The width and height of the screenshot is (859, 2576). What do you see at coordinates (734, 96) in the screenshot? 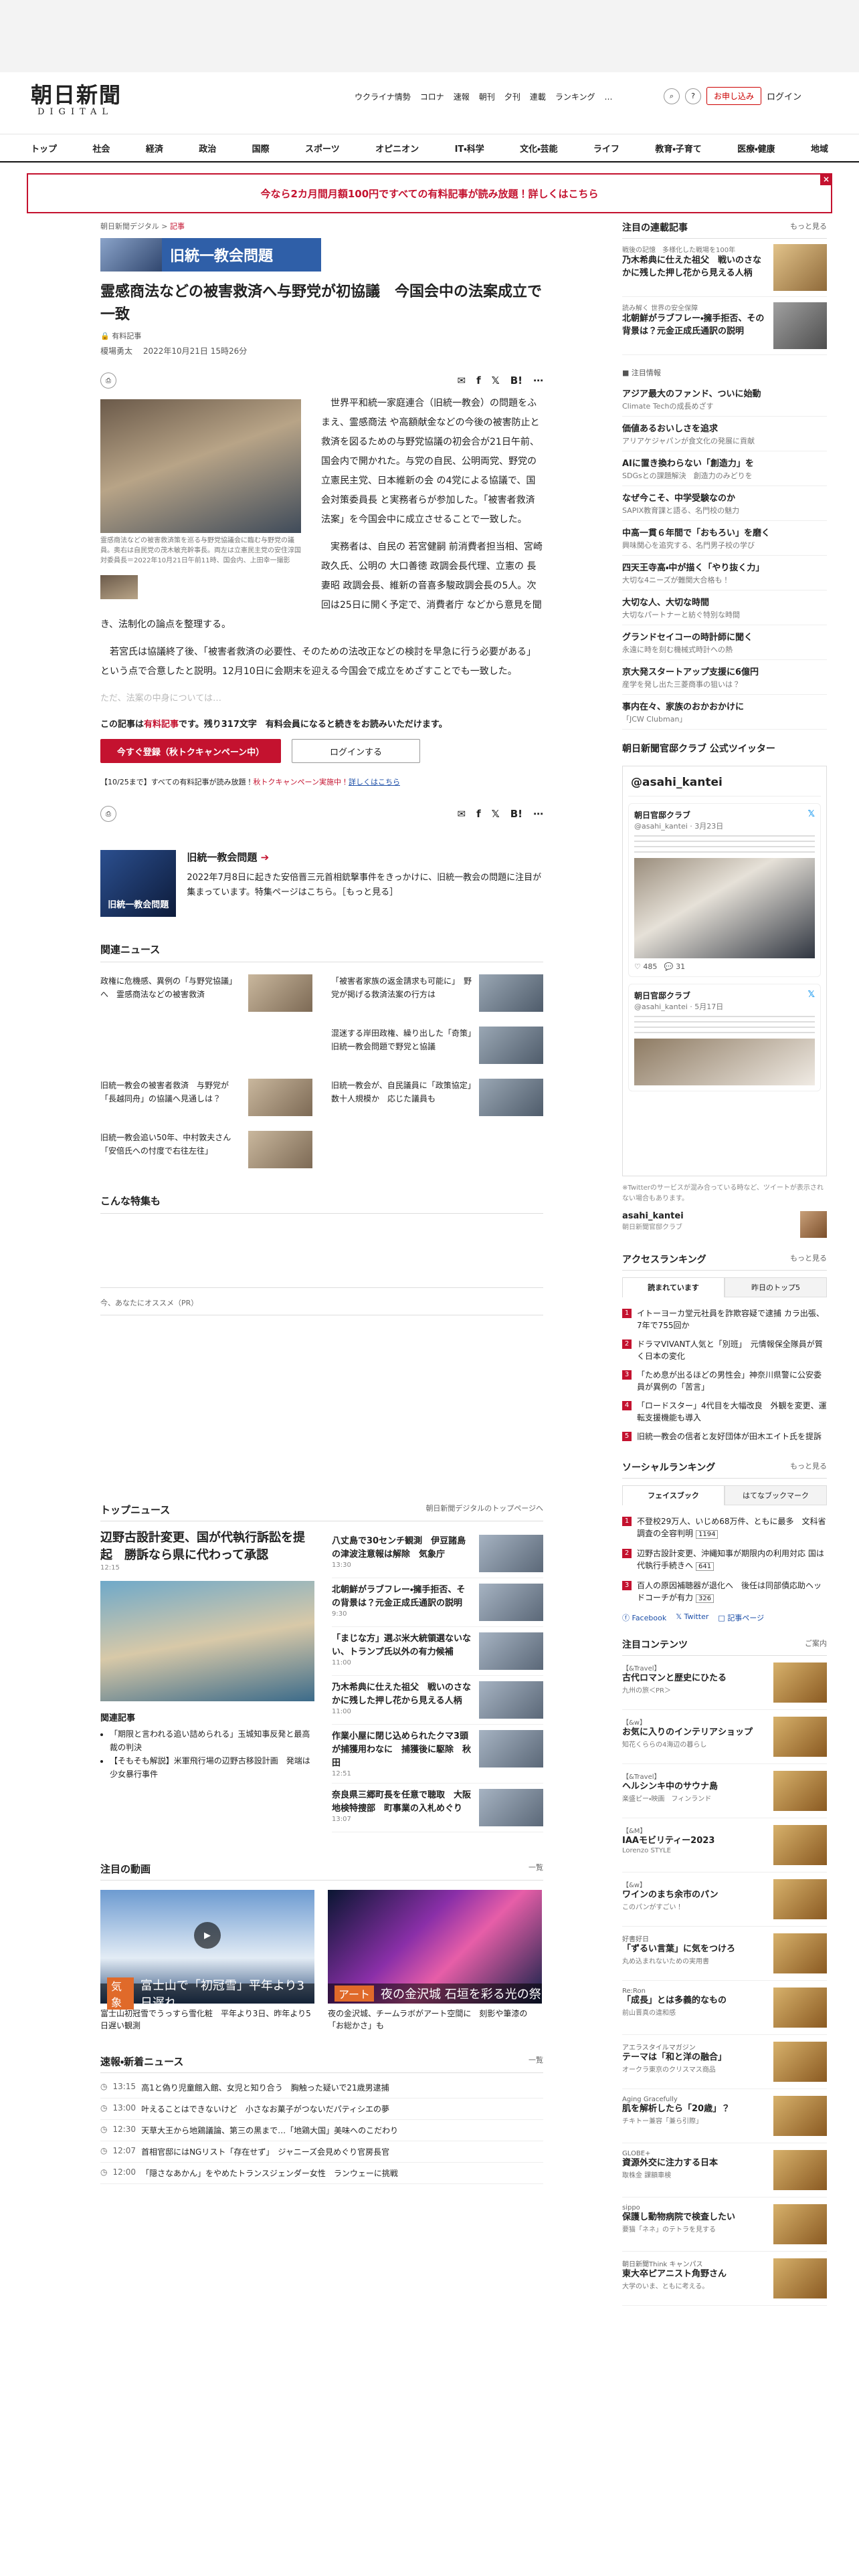
I see `apply-button: お申し込み` at bounding box center [734, 96].